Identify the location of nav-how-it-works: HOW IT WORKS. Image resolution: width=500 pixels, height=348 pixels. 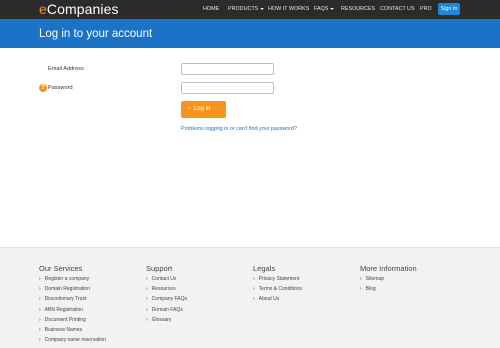
(288, 9).